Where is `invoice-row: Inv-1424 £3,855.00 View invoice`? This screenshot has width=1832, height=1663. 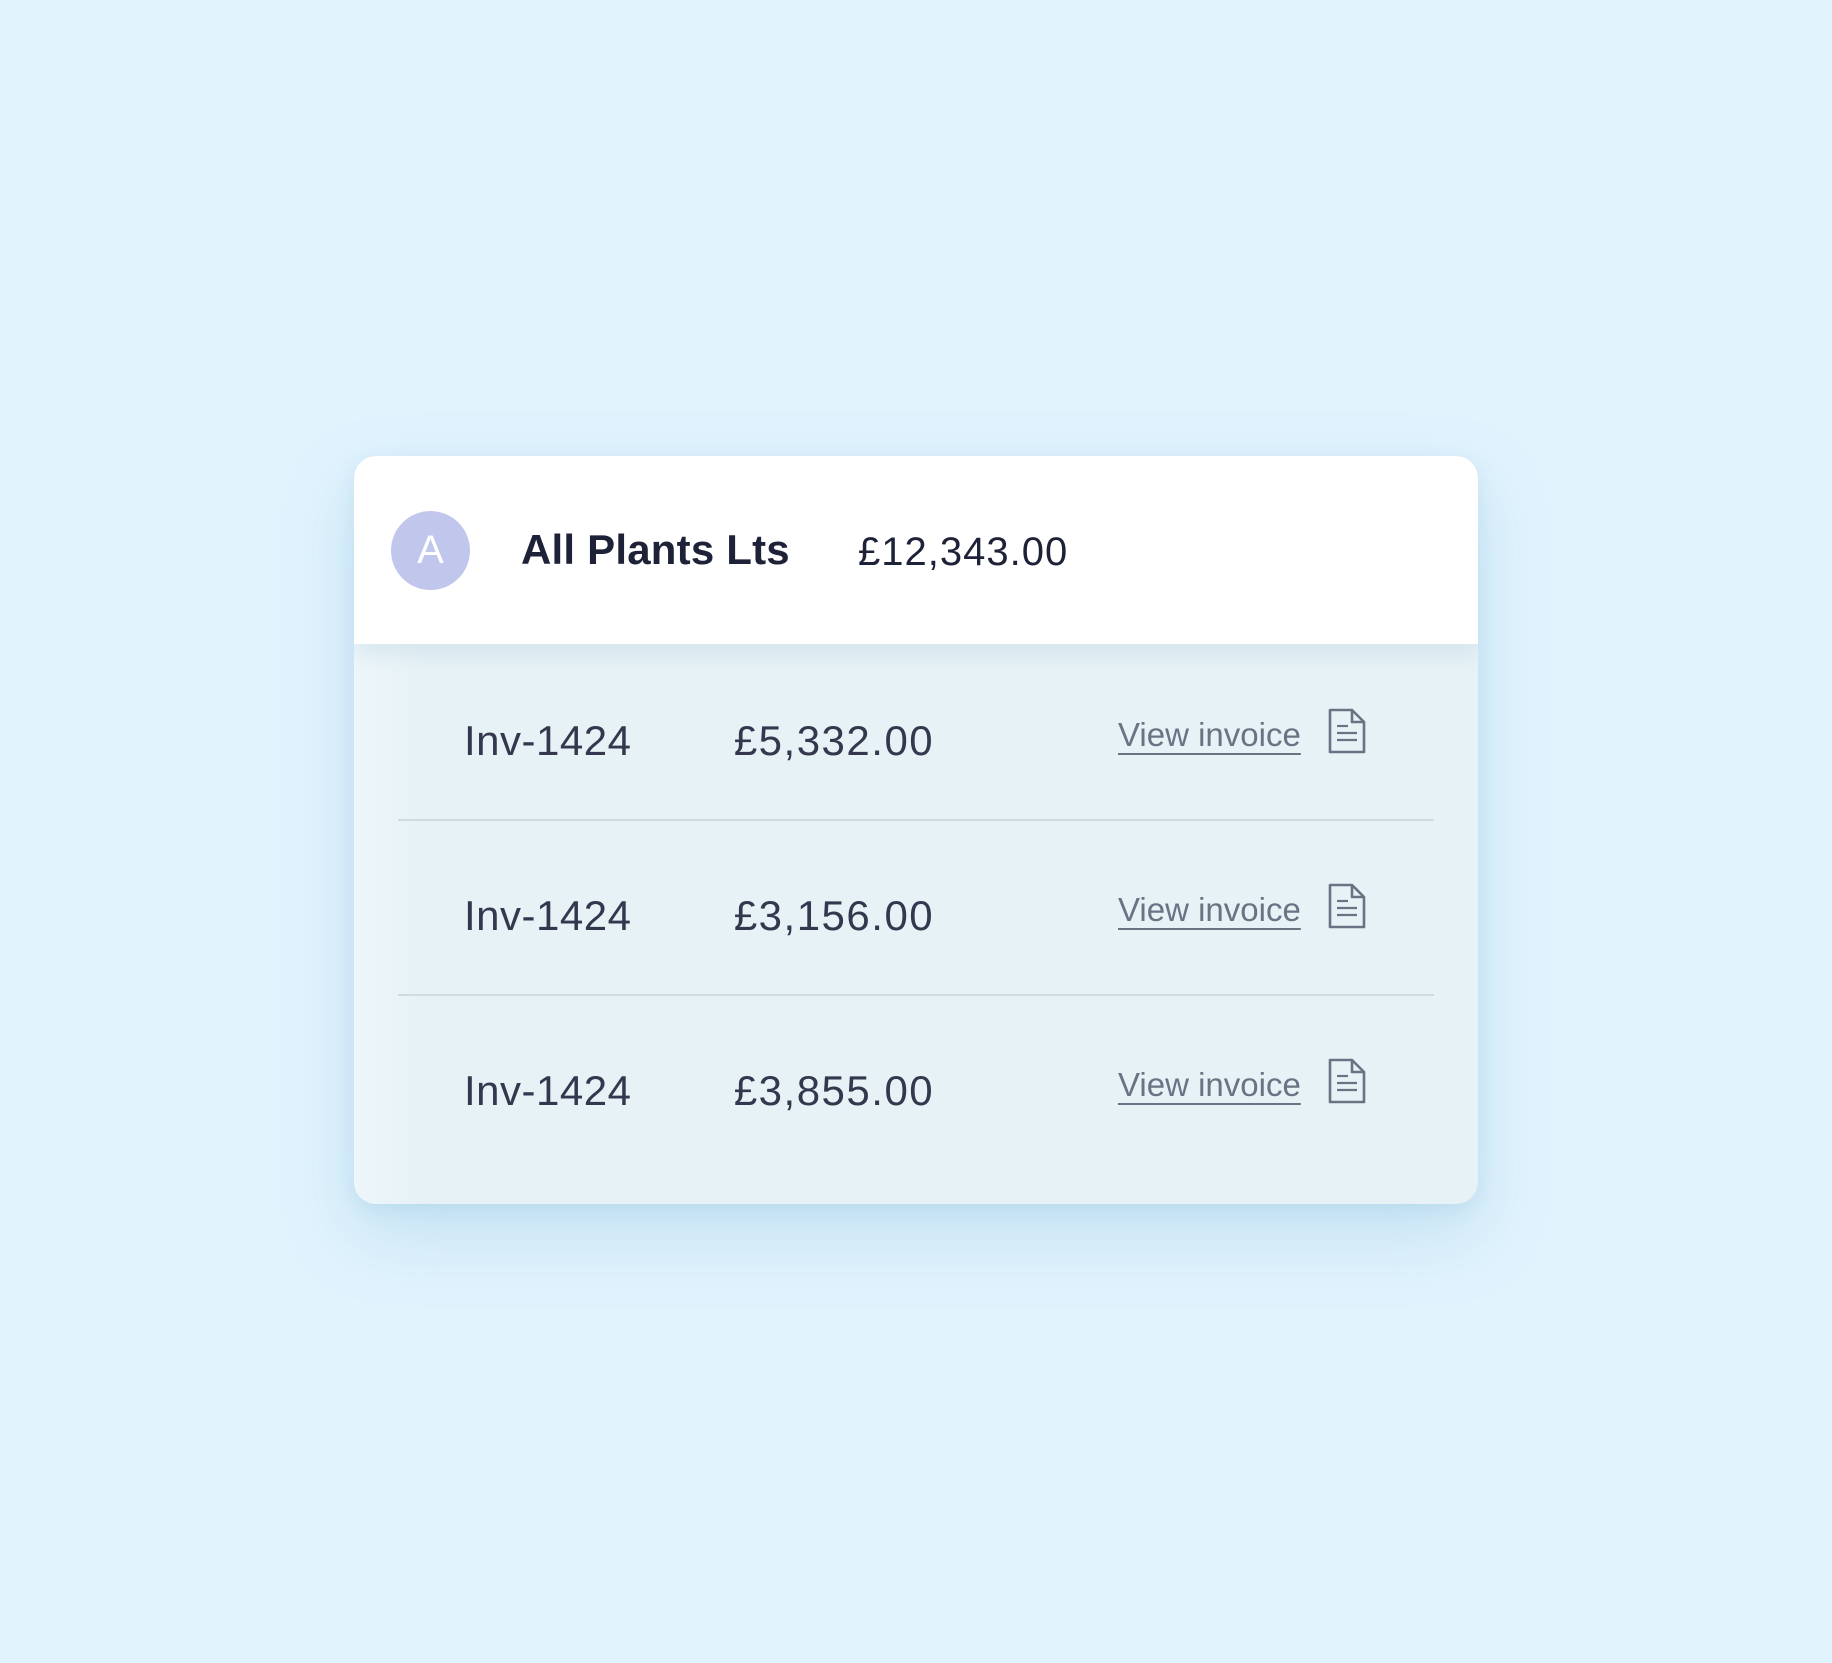
invoice-row: Inv-1424 £3,855.00 View invoice is located at coordinates (916, 1081).